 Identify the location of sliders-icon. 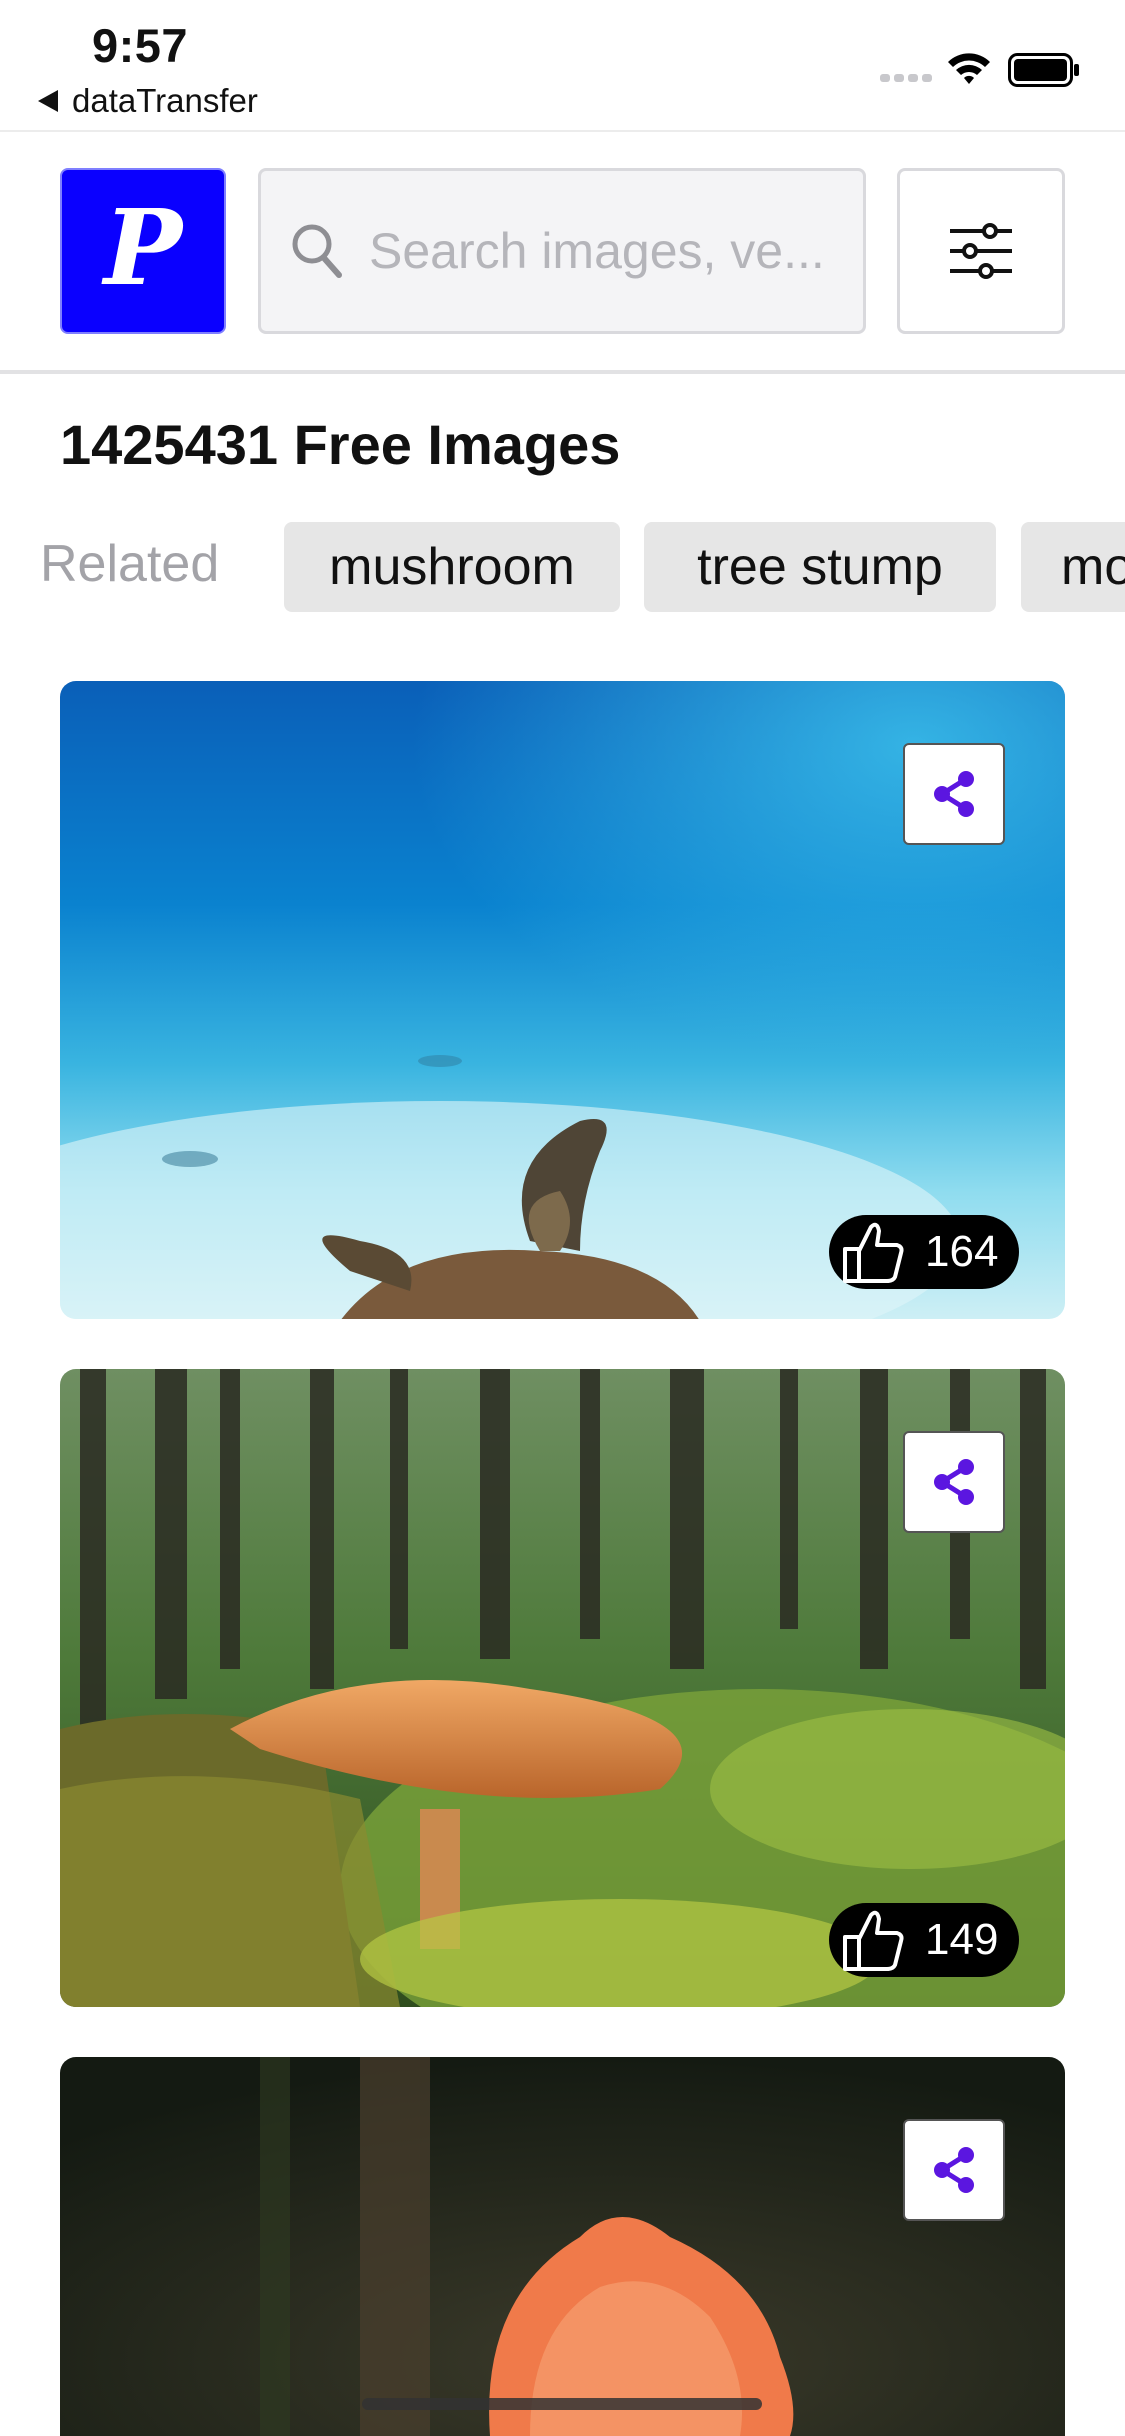
(981, 251).